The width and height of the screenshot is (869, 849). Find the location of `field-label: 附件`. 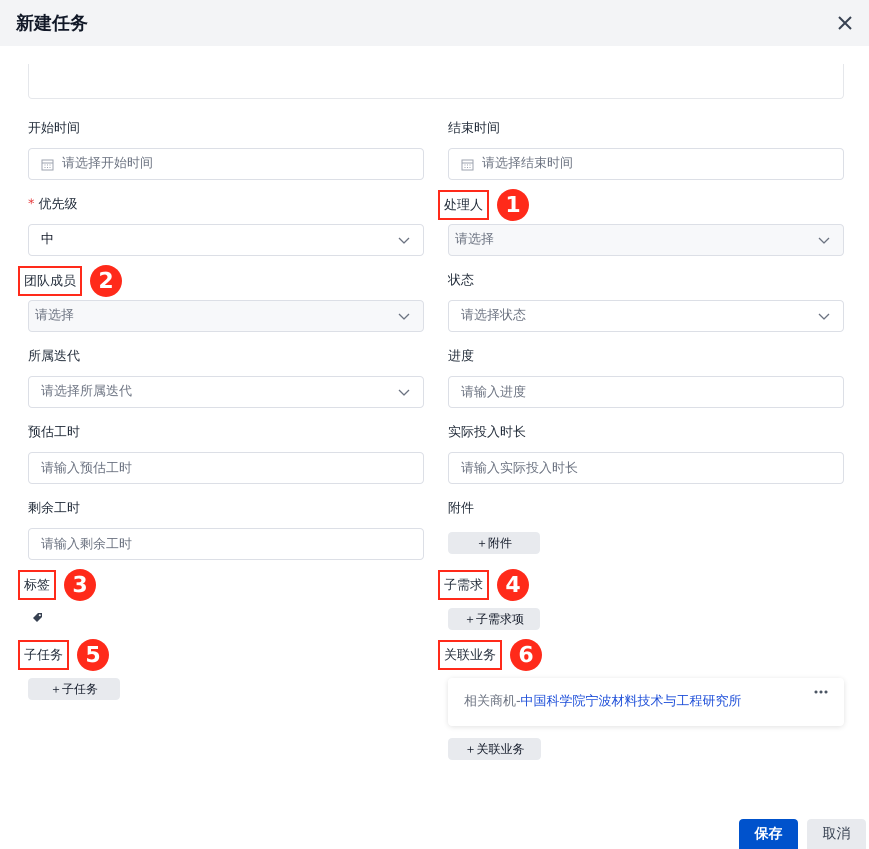

field-label: 附件 is located at coordinates (461, 508).